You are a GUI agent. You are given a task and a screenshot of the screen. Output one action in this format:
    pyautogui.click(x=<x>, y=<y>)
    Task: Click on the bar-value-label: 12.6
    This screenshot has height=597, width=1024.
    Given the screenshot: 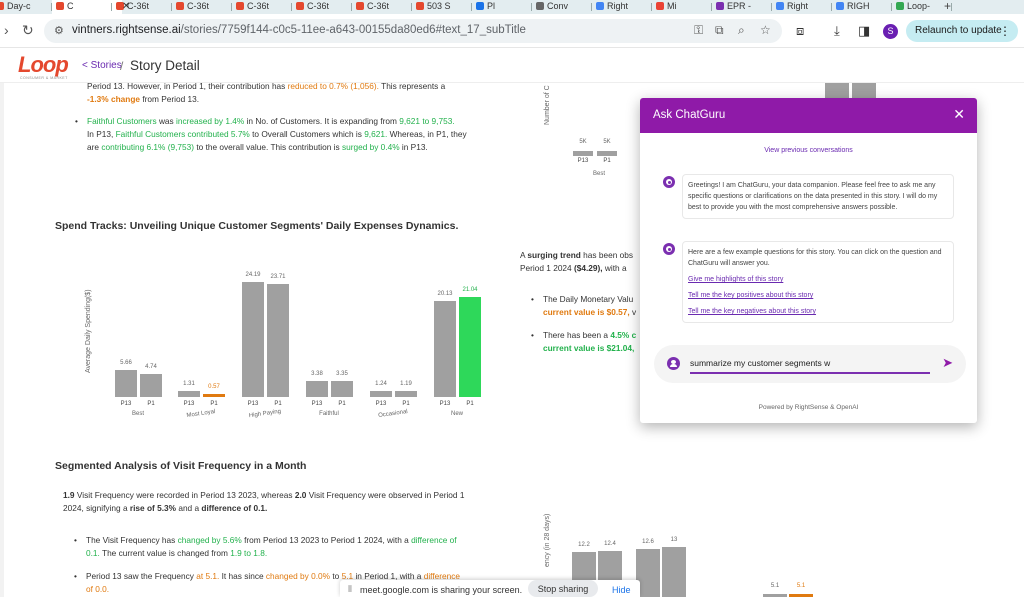 What is the action you would take?
    pyautogui.click(x=648, y=542)
    